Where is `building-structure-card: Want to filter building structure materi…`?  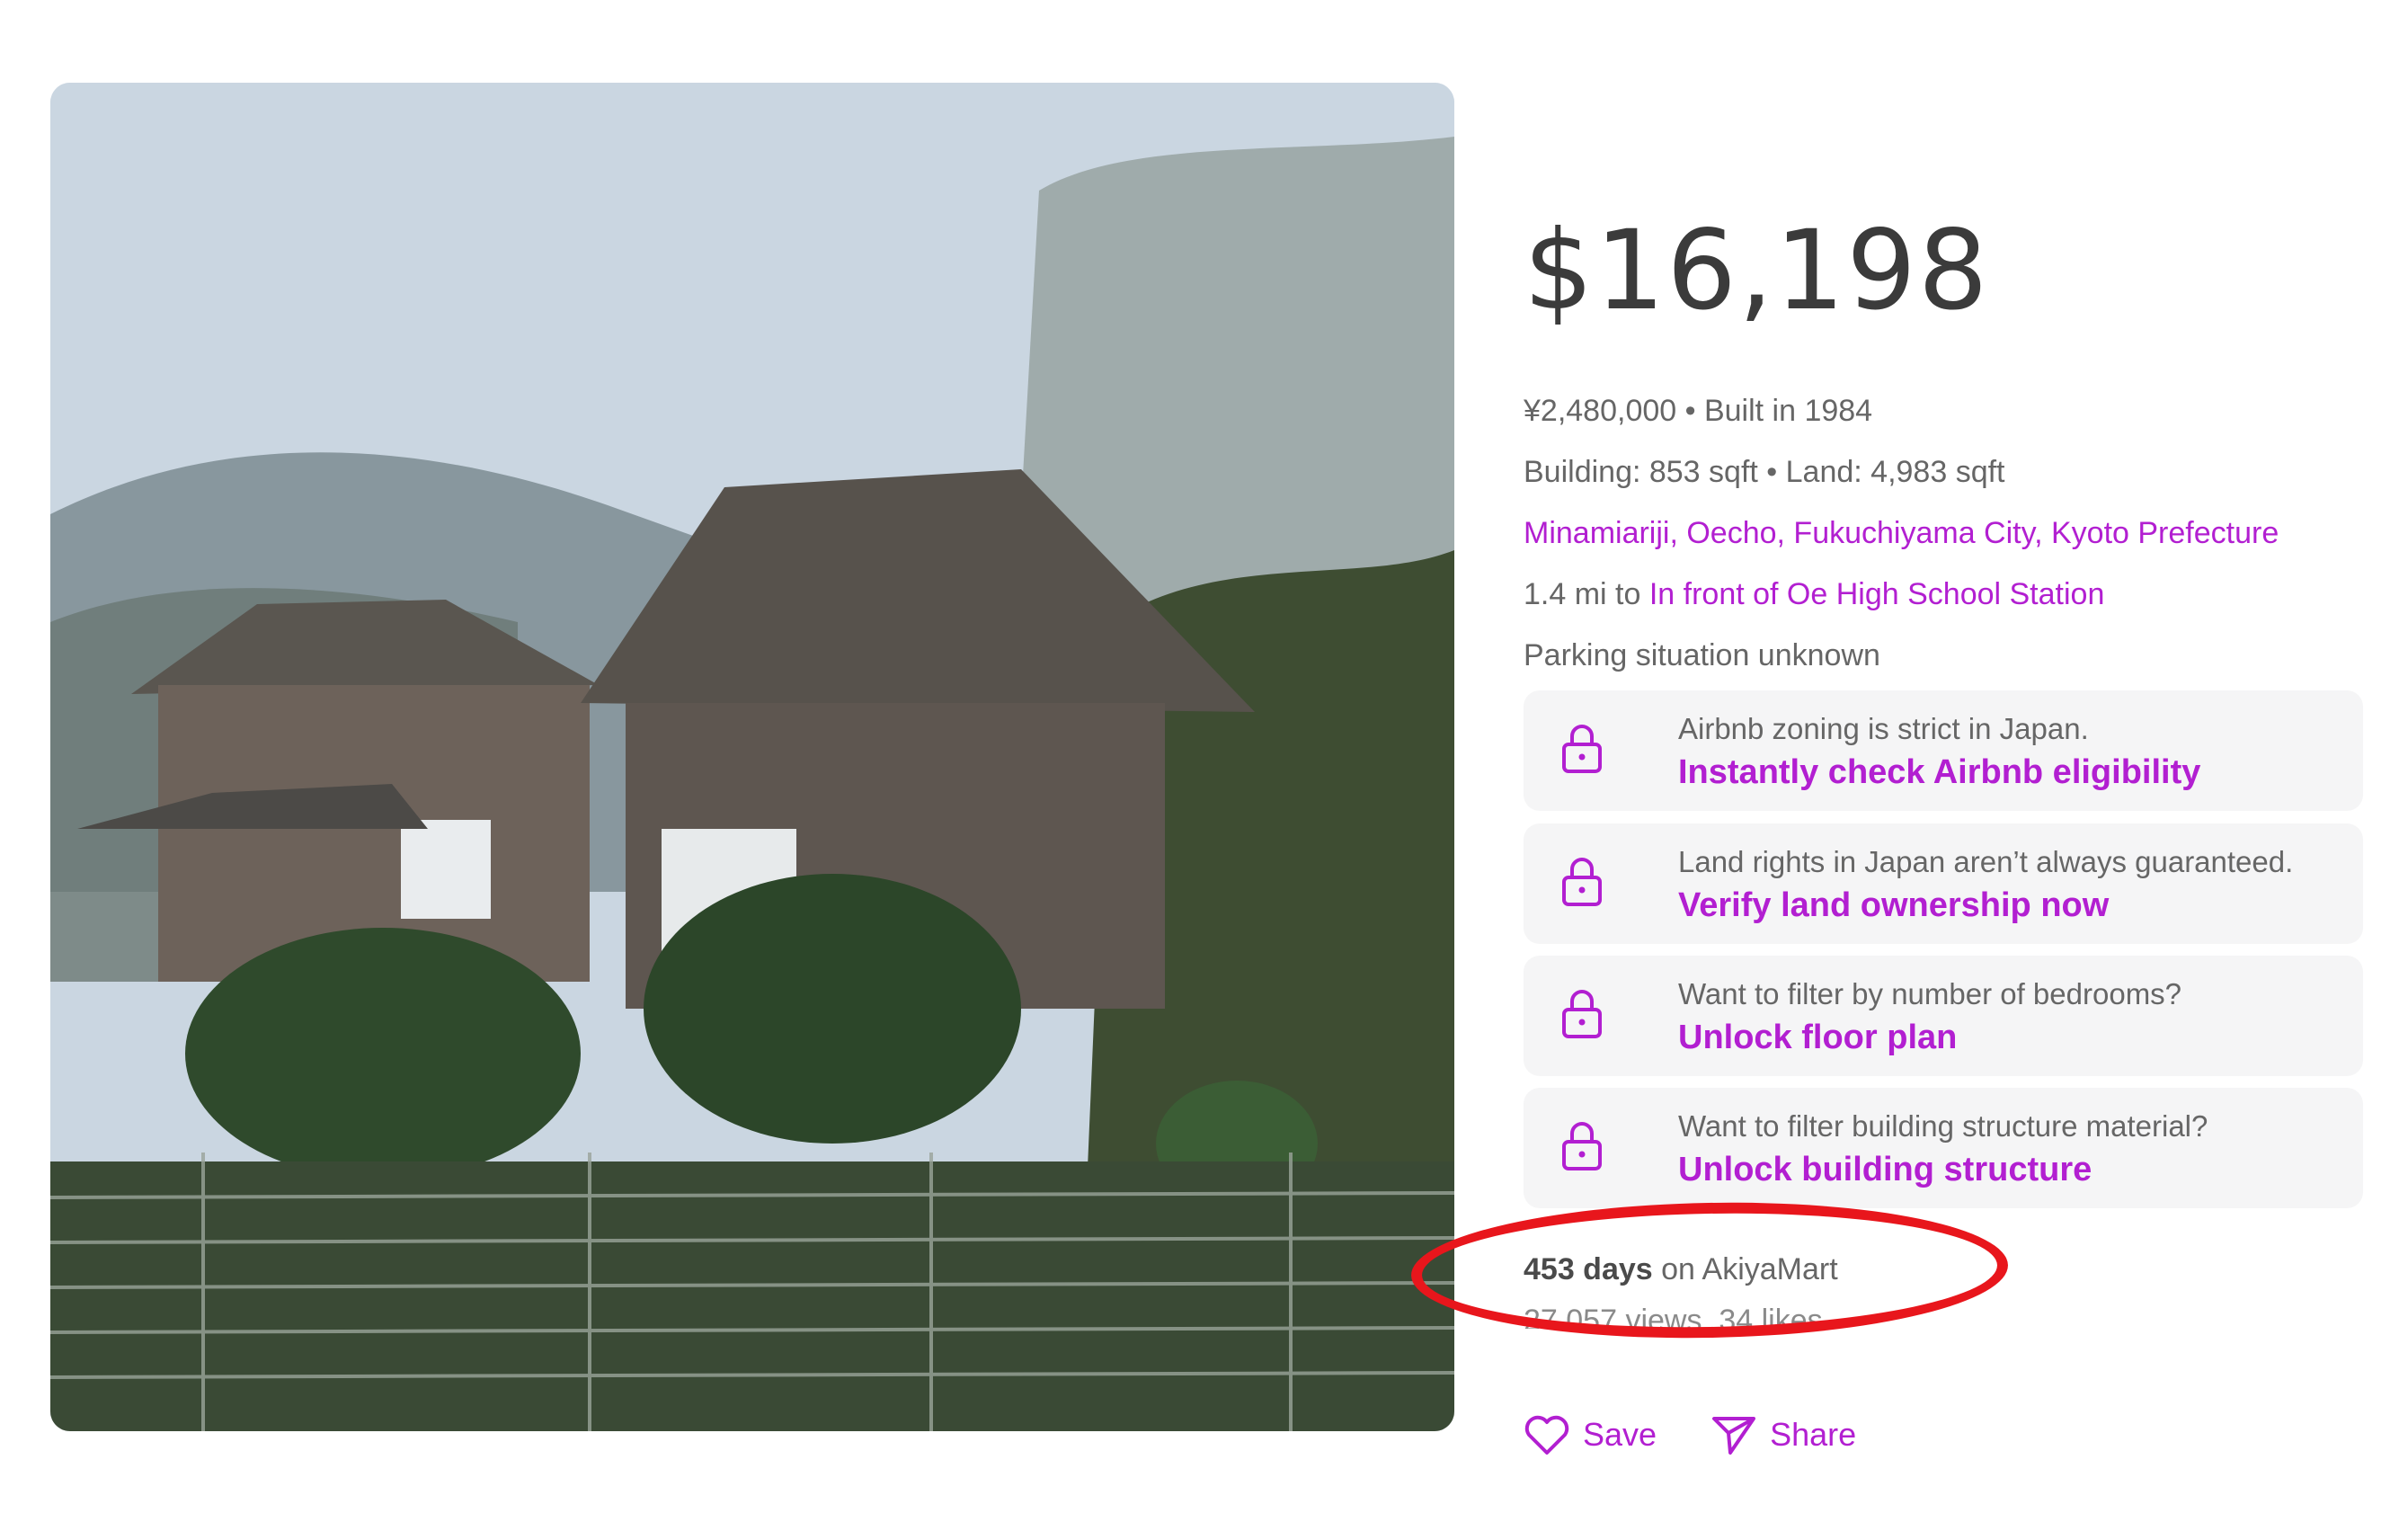
building-structure-card: Want to filter building structure materi… is located at coordinates (1943, 1148).